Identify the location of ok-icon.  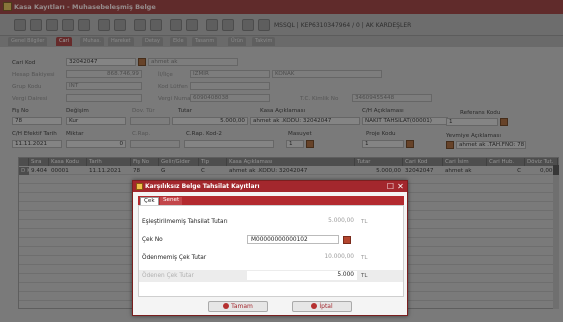
(226, 306).